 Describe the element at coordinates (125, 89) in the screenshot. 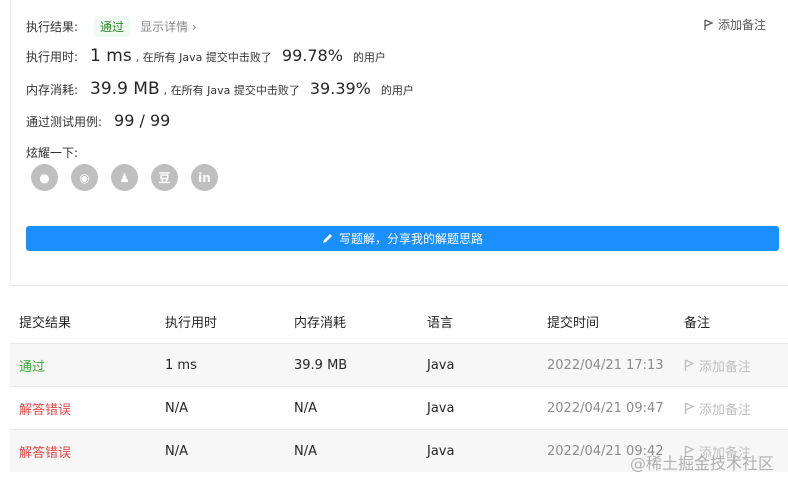

I see `memory-value: 39.9 MB` at that location.